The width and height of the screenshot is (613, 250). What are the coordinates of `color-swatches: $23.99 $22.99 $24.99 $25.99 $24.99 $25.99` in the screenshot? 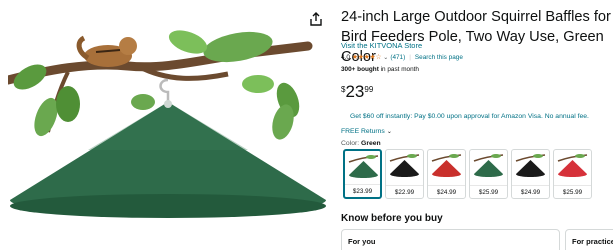 It's located at (467, 174).